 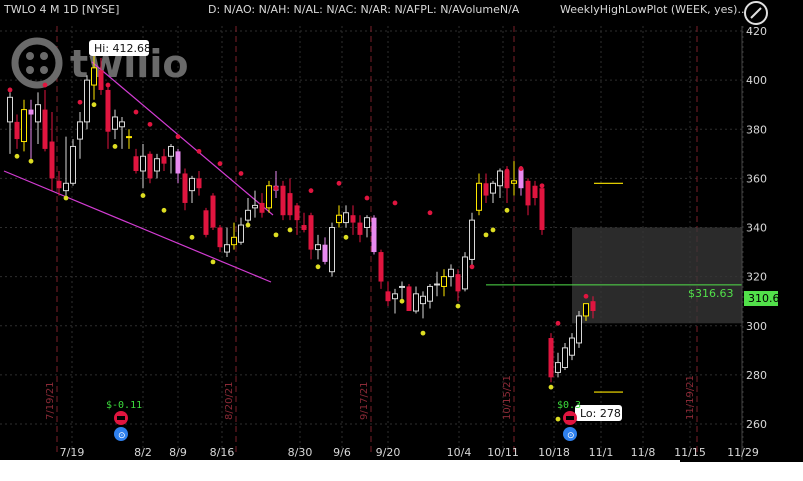 I want to click on time-tick-label: 11/8, so click(x=643, y=452).